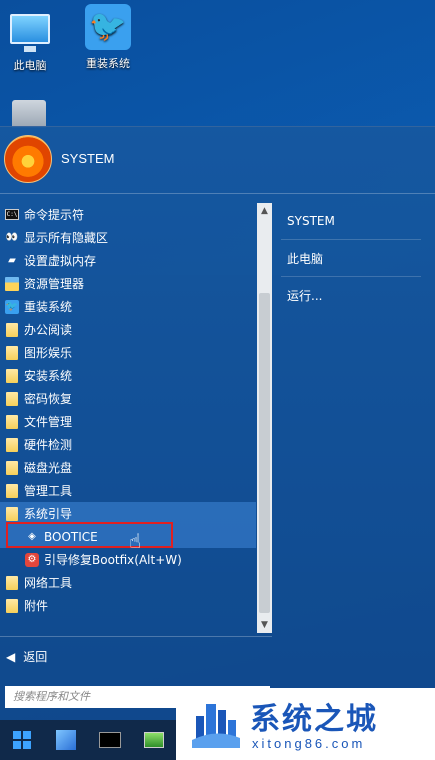  I want to click on item-label: 命令提示符, so click(54, 215).